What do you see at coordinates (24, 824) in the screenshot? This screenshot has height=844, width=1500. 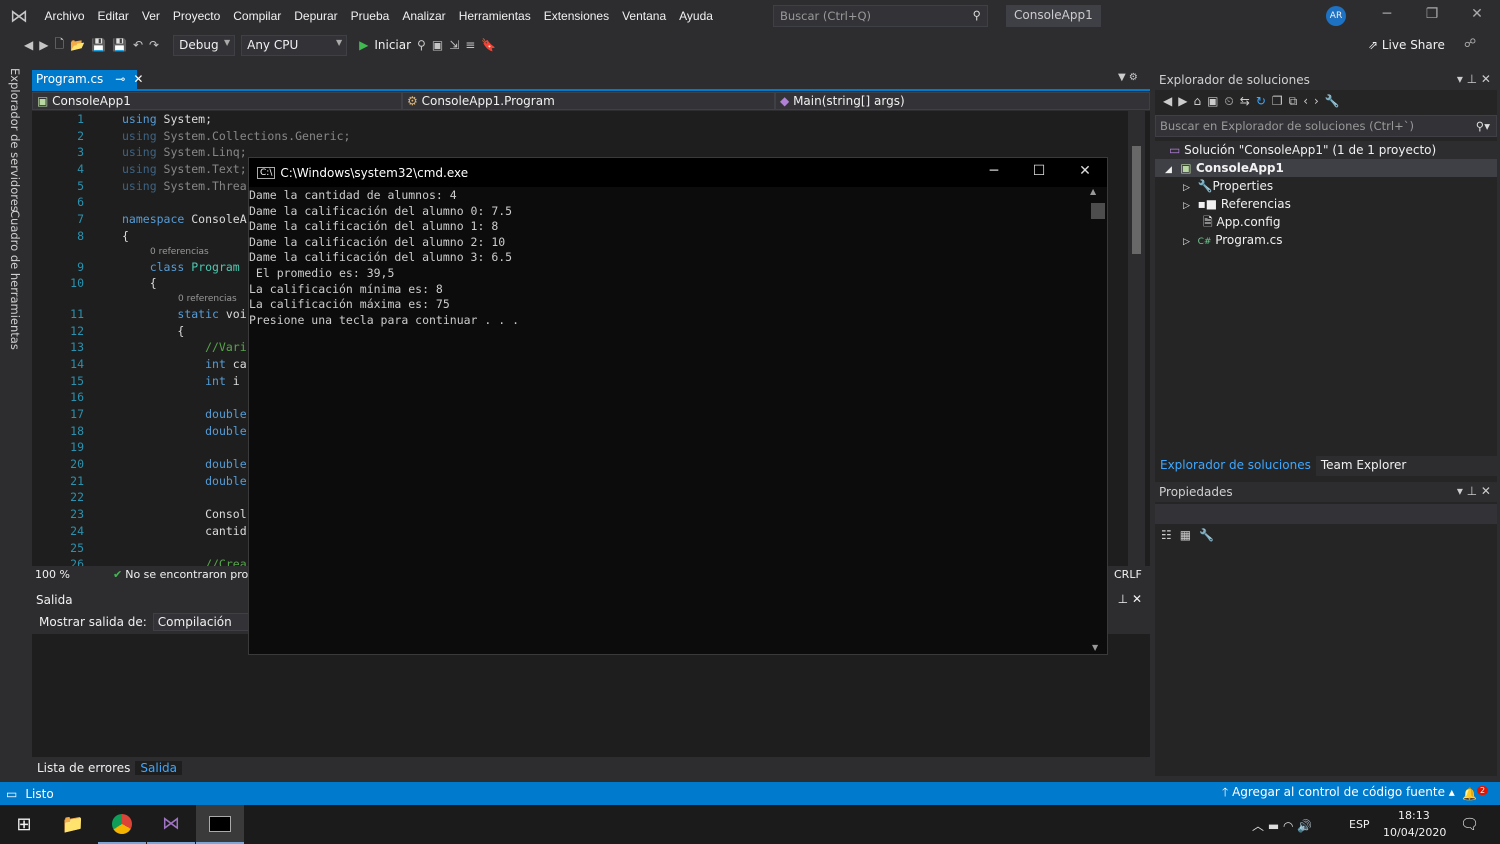 I see `windows-start-icon: ⊞` at bounding box center [24, 824].